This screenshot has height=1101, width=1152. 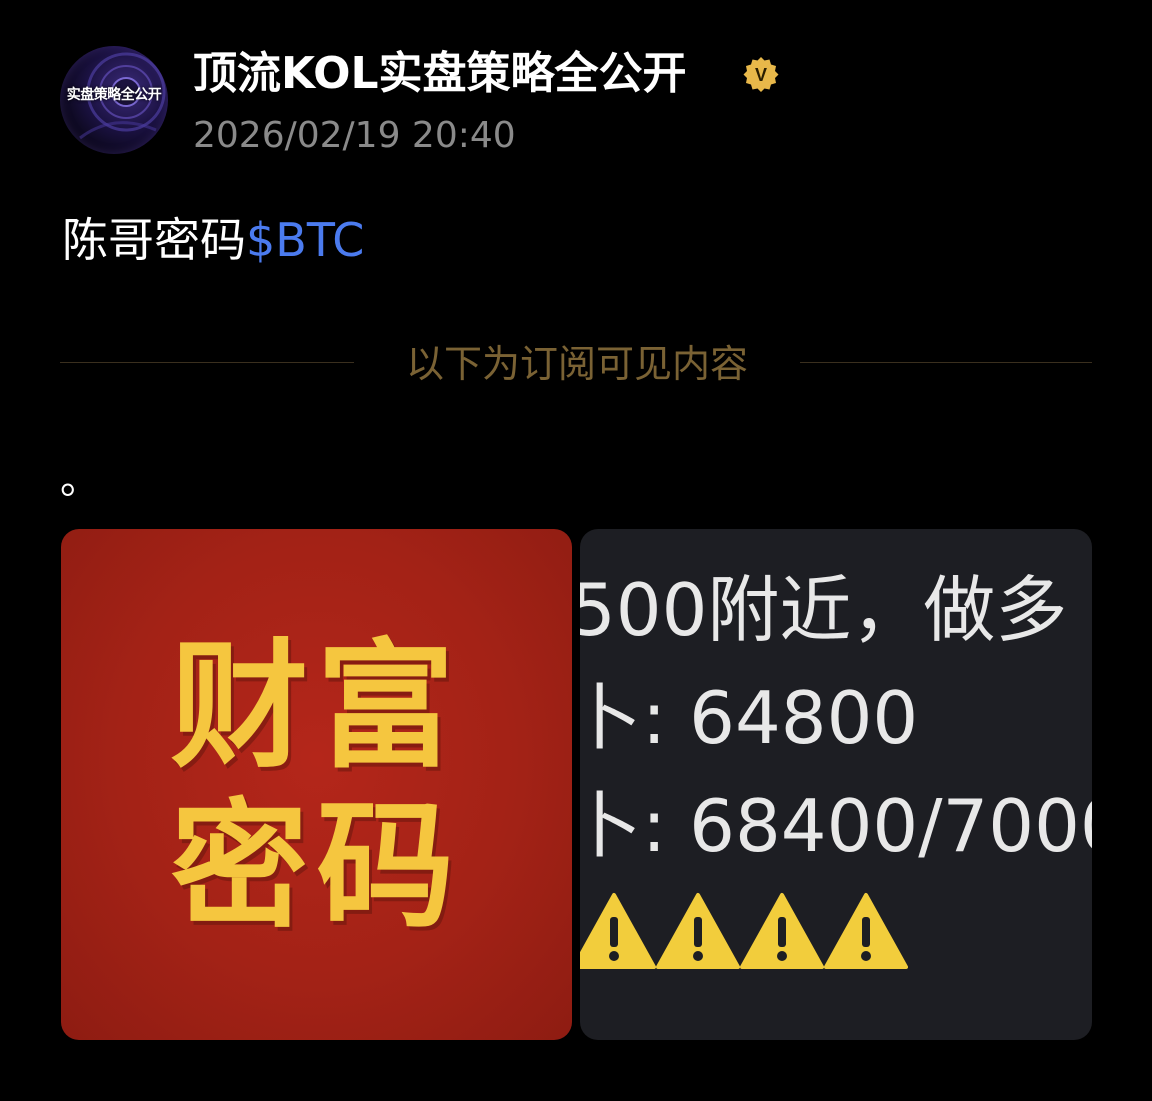 I want to click on post-timestamp: 2026/02/19 20:40, so click(x=354, y=135).